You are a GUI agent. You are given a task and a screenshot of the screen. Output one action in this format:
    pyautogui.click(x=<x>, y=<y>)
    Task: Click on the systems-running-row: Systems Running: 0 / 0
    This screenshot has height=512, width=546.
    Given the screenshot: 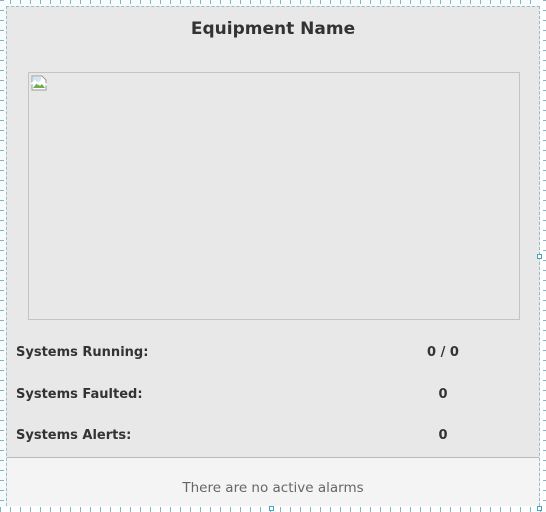 What is the action you would take?
    pyautogui.click(x=276, y=355)
    